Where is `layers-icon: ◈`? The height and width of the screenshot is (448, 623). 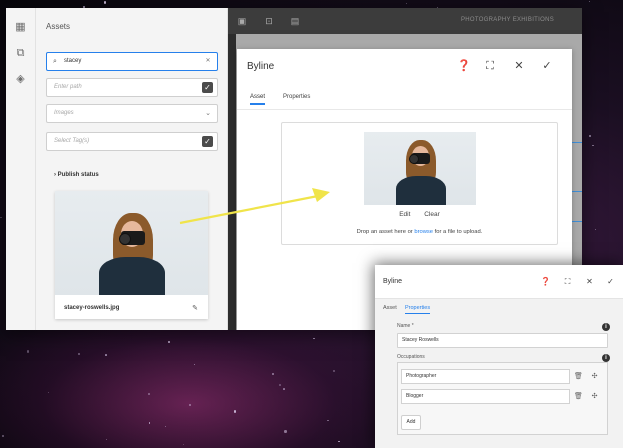
layers-icon: ◈ is located at coordinates (20, 79).